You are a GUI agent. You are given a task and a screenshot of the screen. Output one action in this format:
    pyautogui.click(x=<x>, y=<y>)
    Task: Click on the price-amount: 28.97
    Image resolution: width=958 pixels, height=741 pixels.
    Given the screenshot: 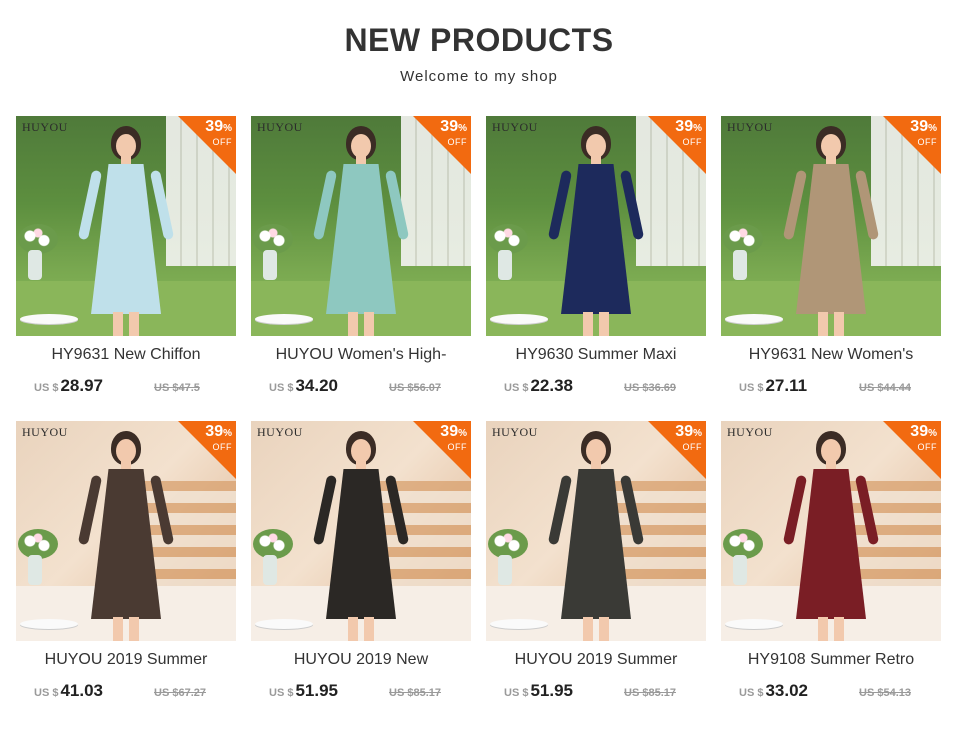 What is the action you would take?
    pyautogui.click(x=82, y=385)
    